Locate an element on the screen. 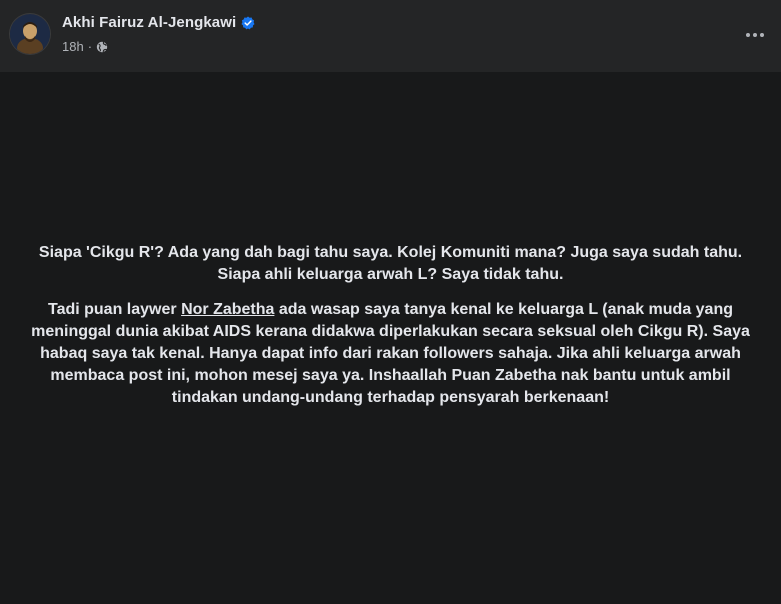 The height and width of the screenshot is (604, 781). post-options-button is located at coordinates (755, 35).